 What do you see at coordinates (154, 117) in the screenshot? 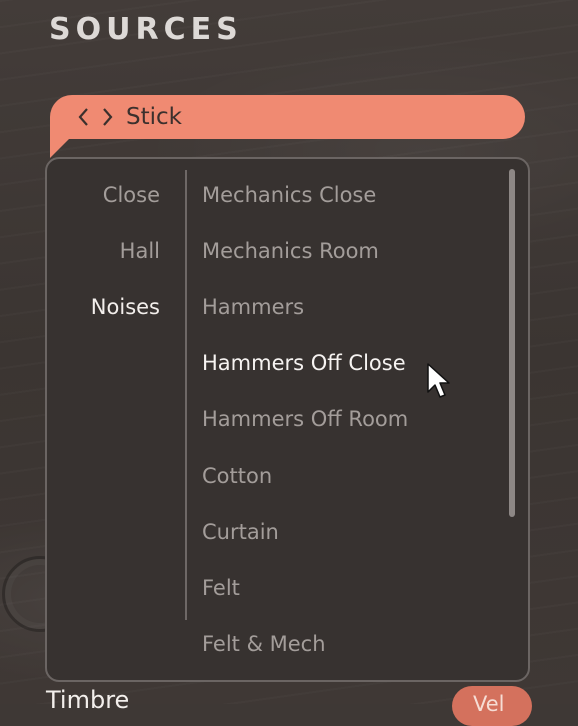
I see `selected-source-label: Stick` at bounding box center [154, 117].